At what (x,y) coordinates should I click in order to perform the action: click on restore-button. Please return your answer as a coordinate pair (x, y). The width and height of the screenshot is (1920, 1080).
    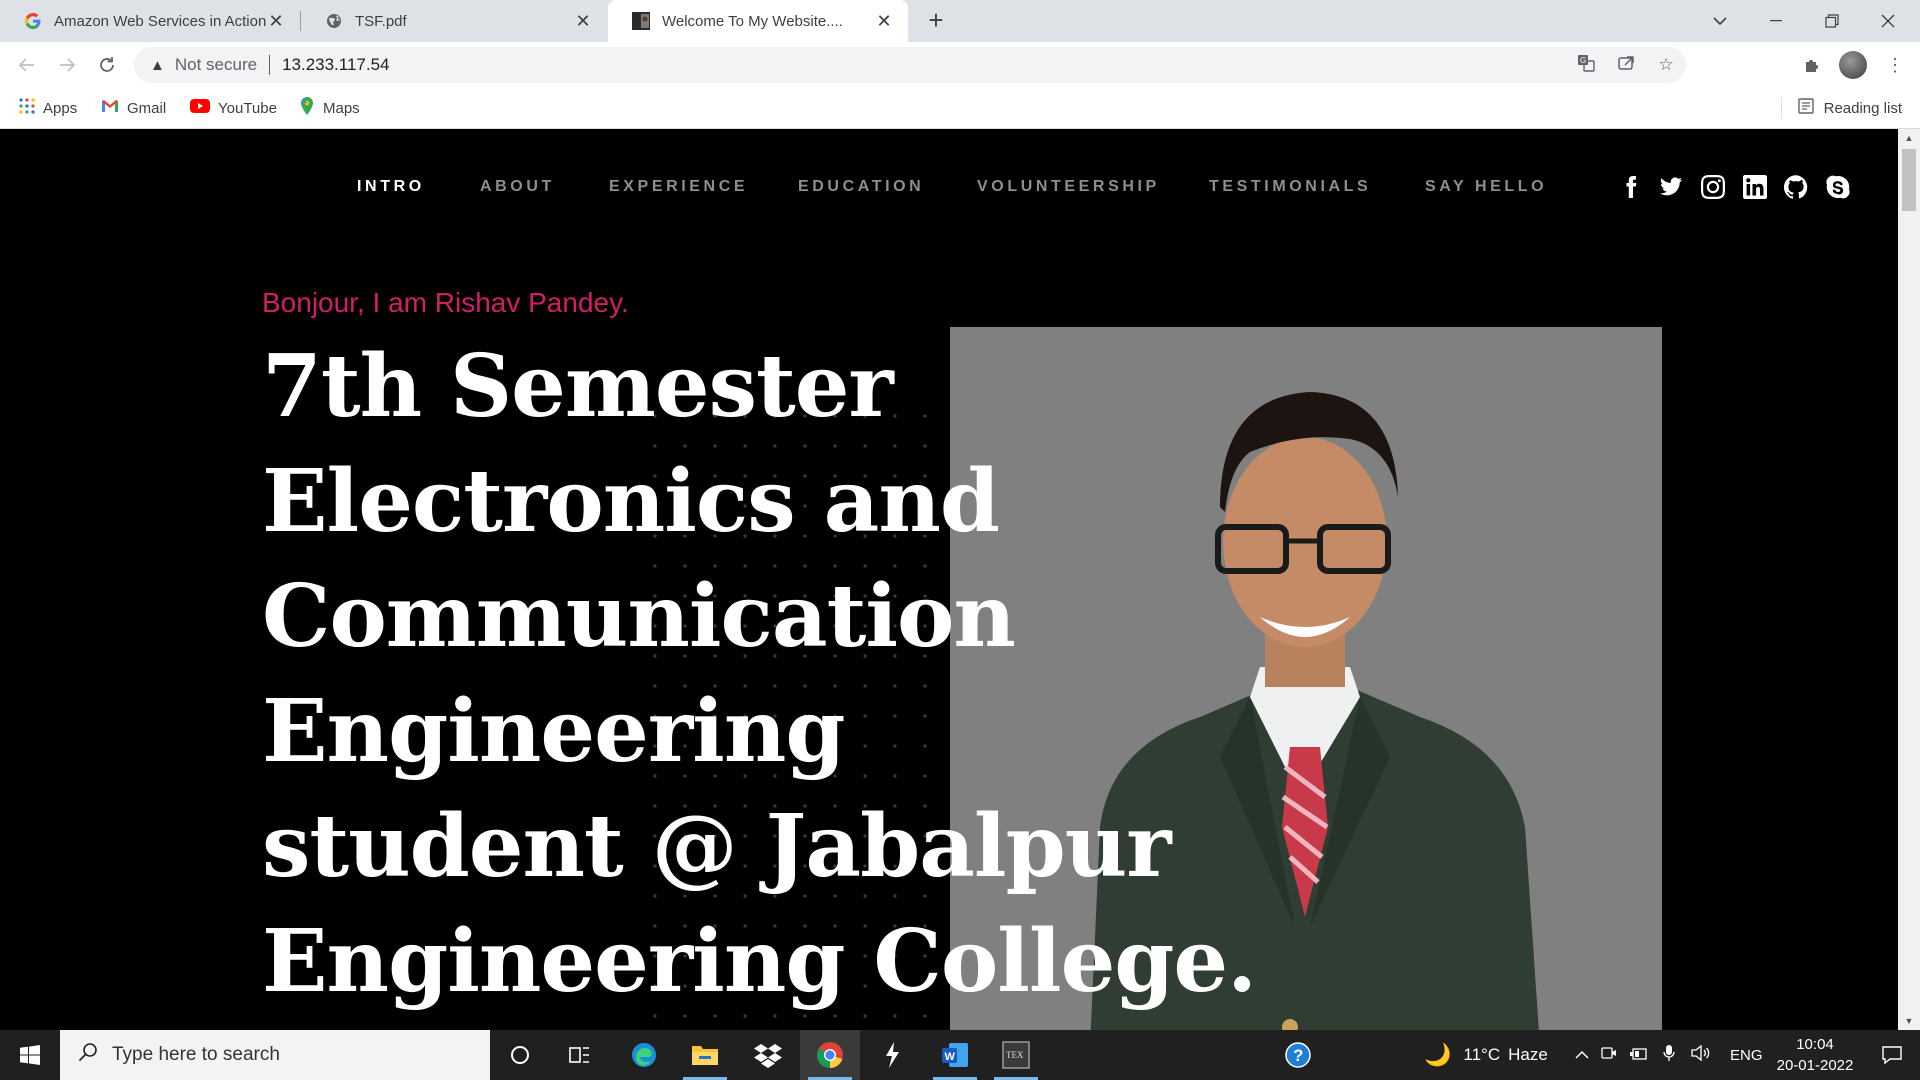
    Looking at the image, I should click on (1832, 21).